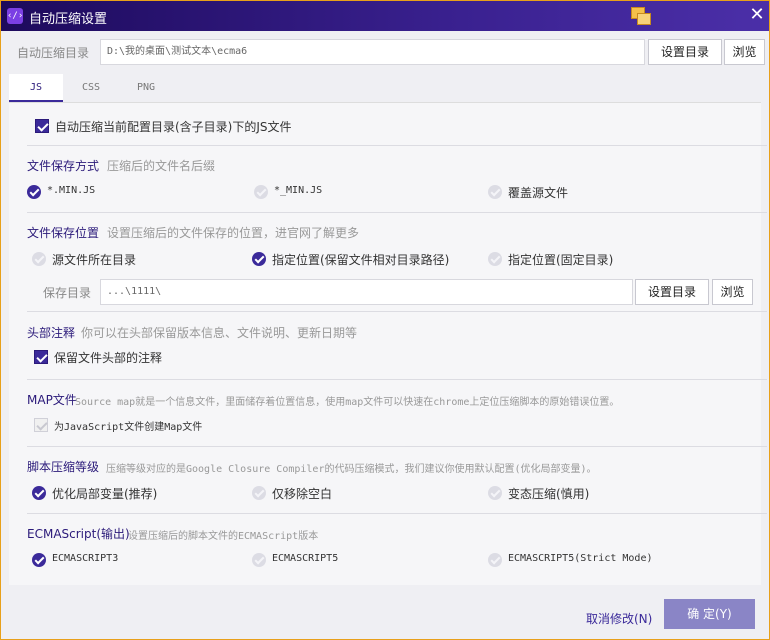 The height and width of the screenshot is (640, 770). What do you see at coordinates (223, 536) in the screenshot?
I see `ecmascript-desc: 设置压缩后的脚本文件的ECMAScript版本` at bounding box center [223, 536].